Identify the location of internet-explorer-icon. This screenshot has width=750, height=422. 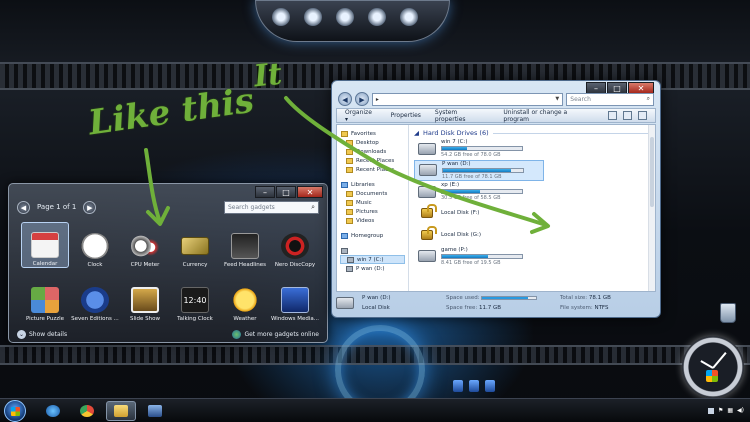
(53, 410).